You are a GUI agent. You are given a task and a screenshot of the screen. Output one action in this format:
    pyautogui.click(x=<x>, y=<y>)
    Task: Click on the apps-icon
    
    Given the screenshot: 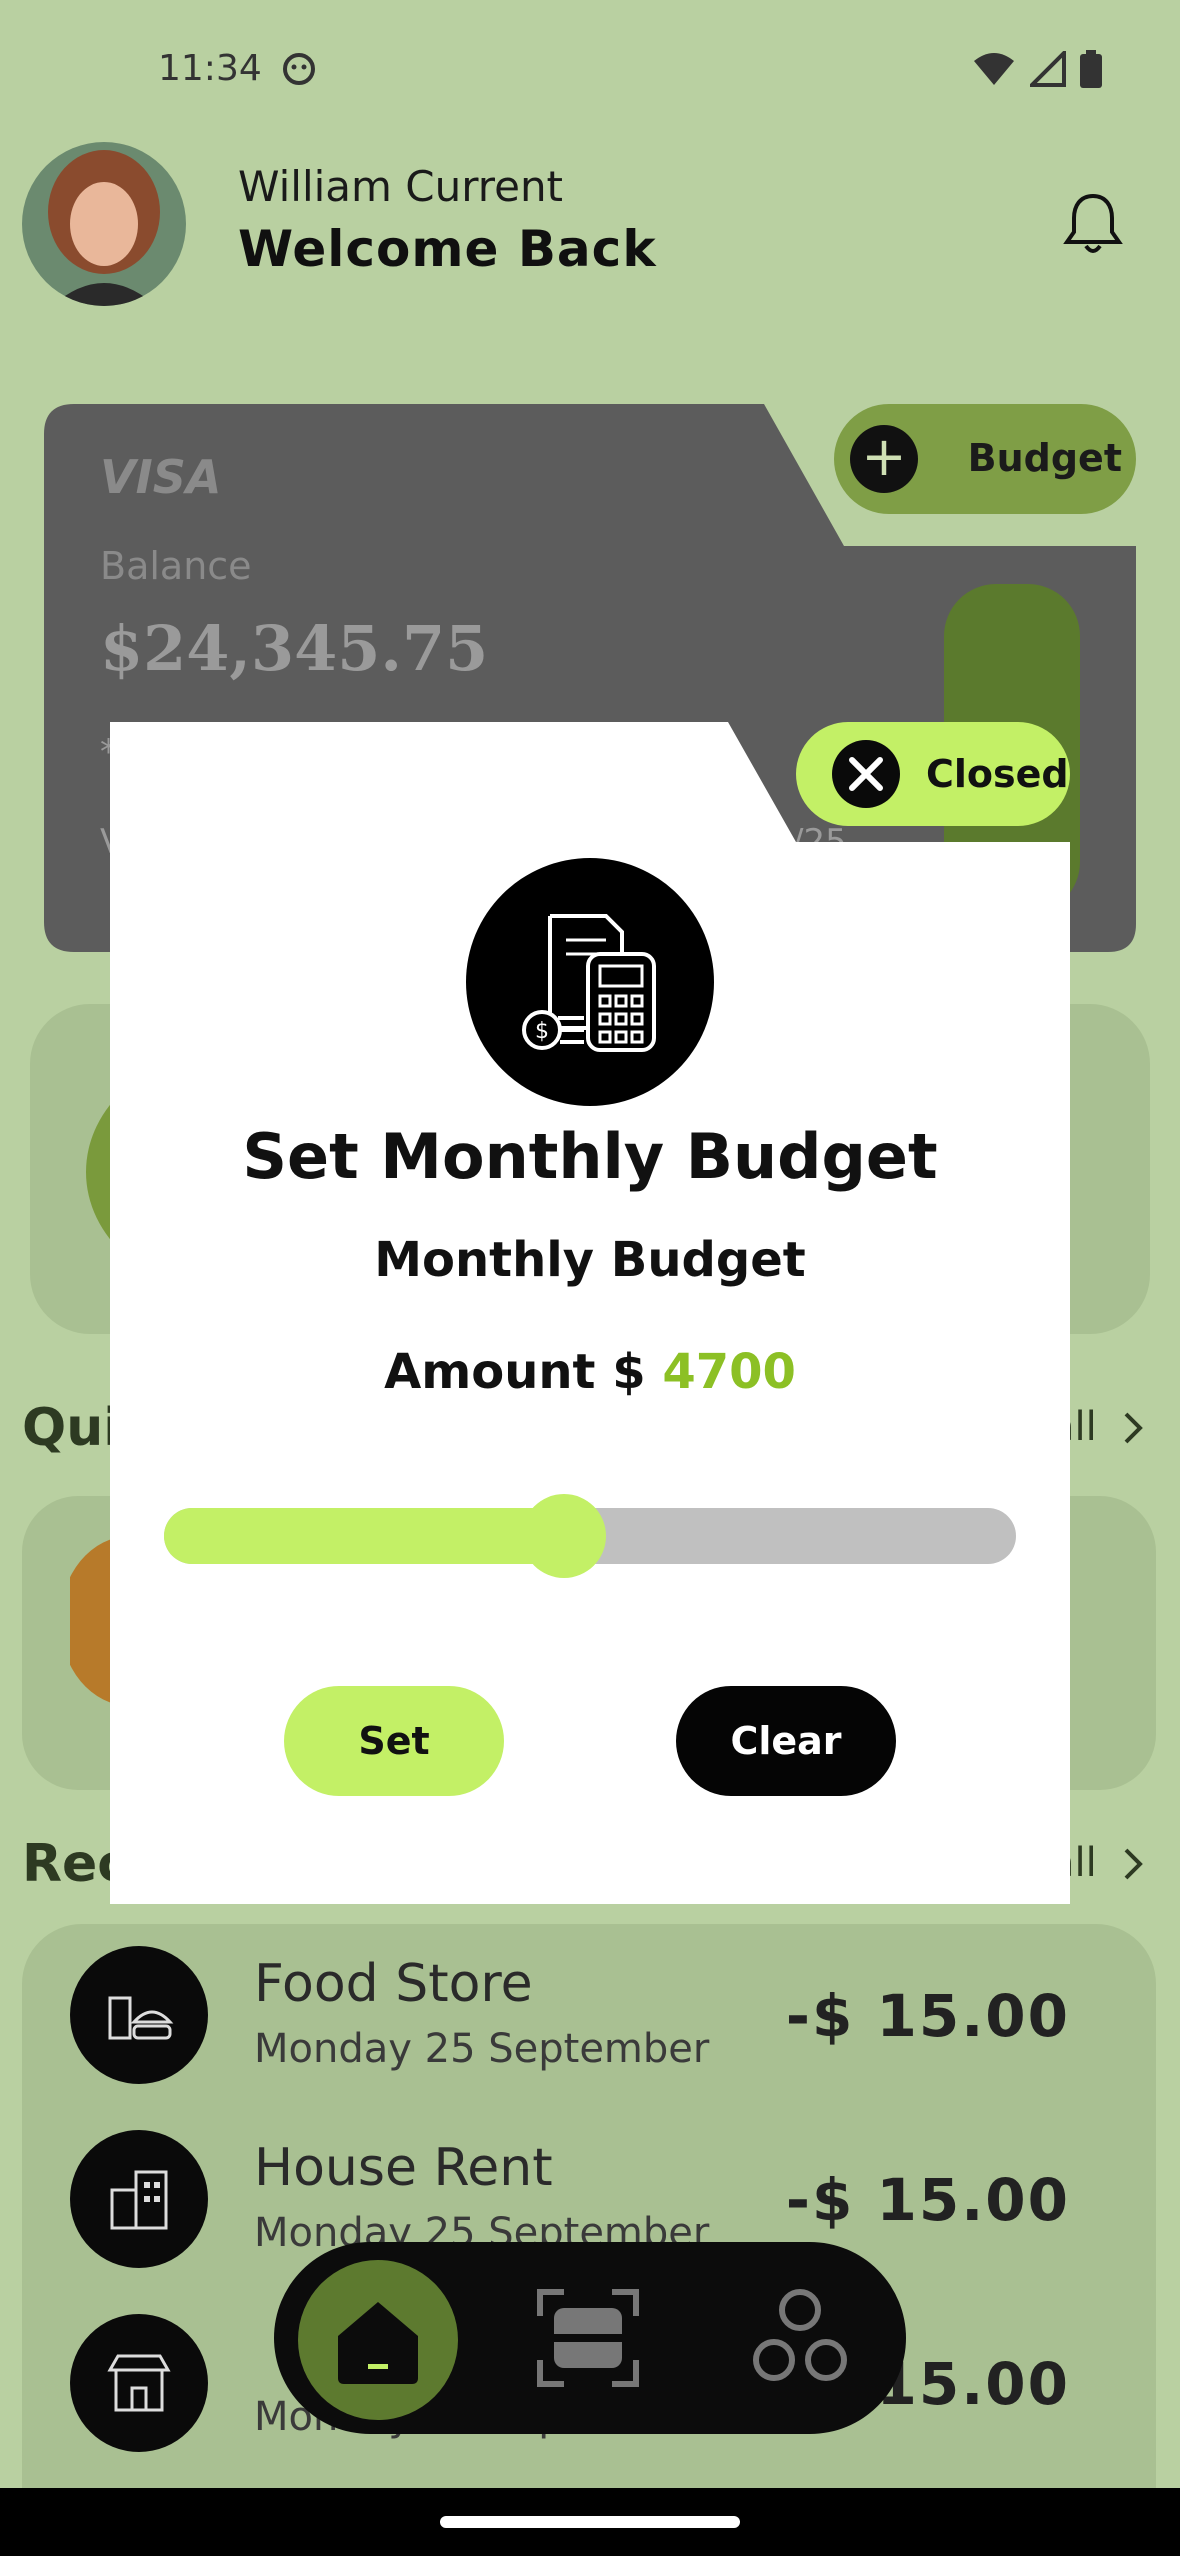 What is the action you would take?
    pyautogui.click(x=800, y=2336)
    